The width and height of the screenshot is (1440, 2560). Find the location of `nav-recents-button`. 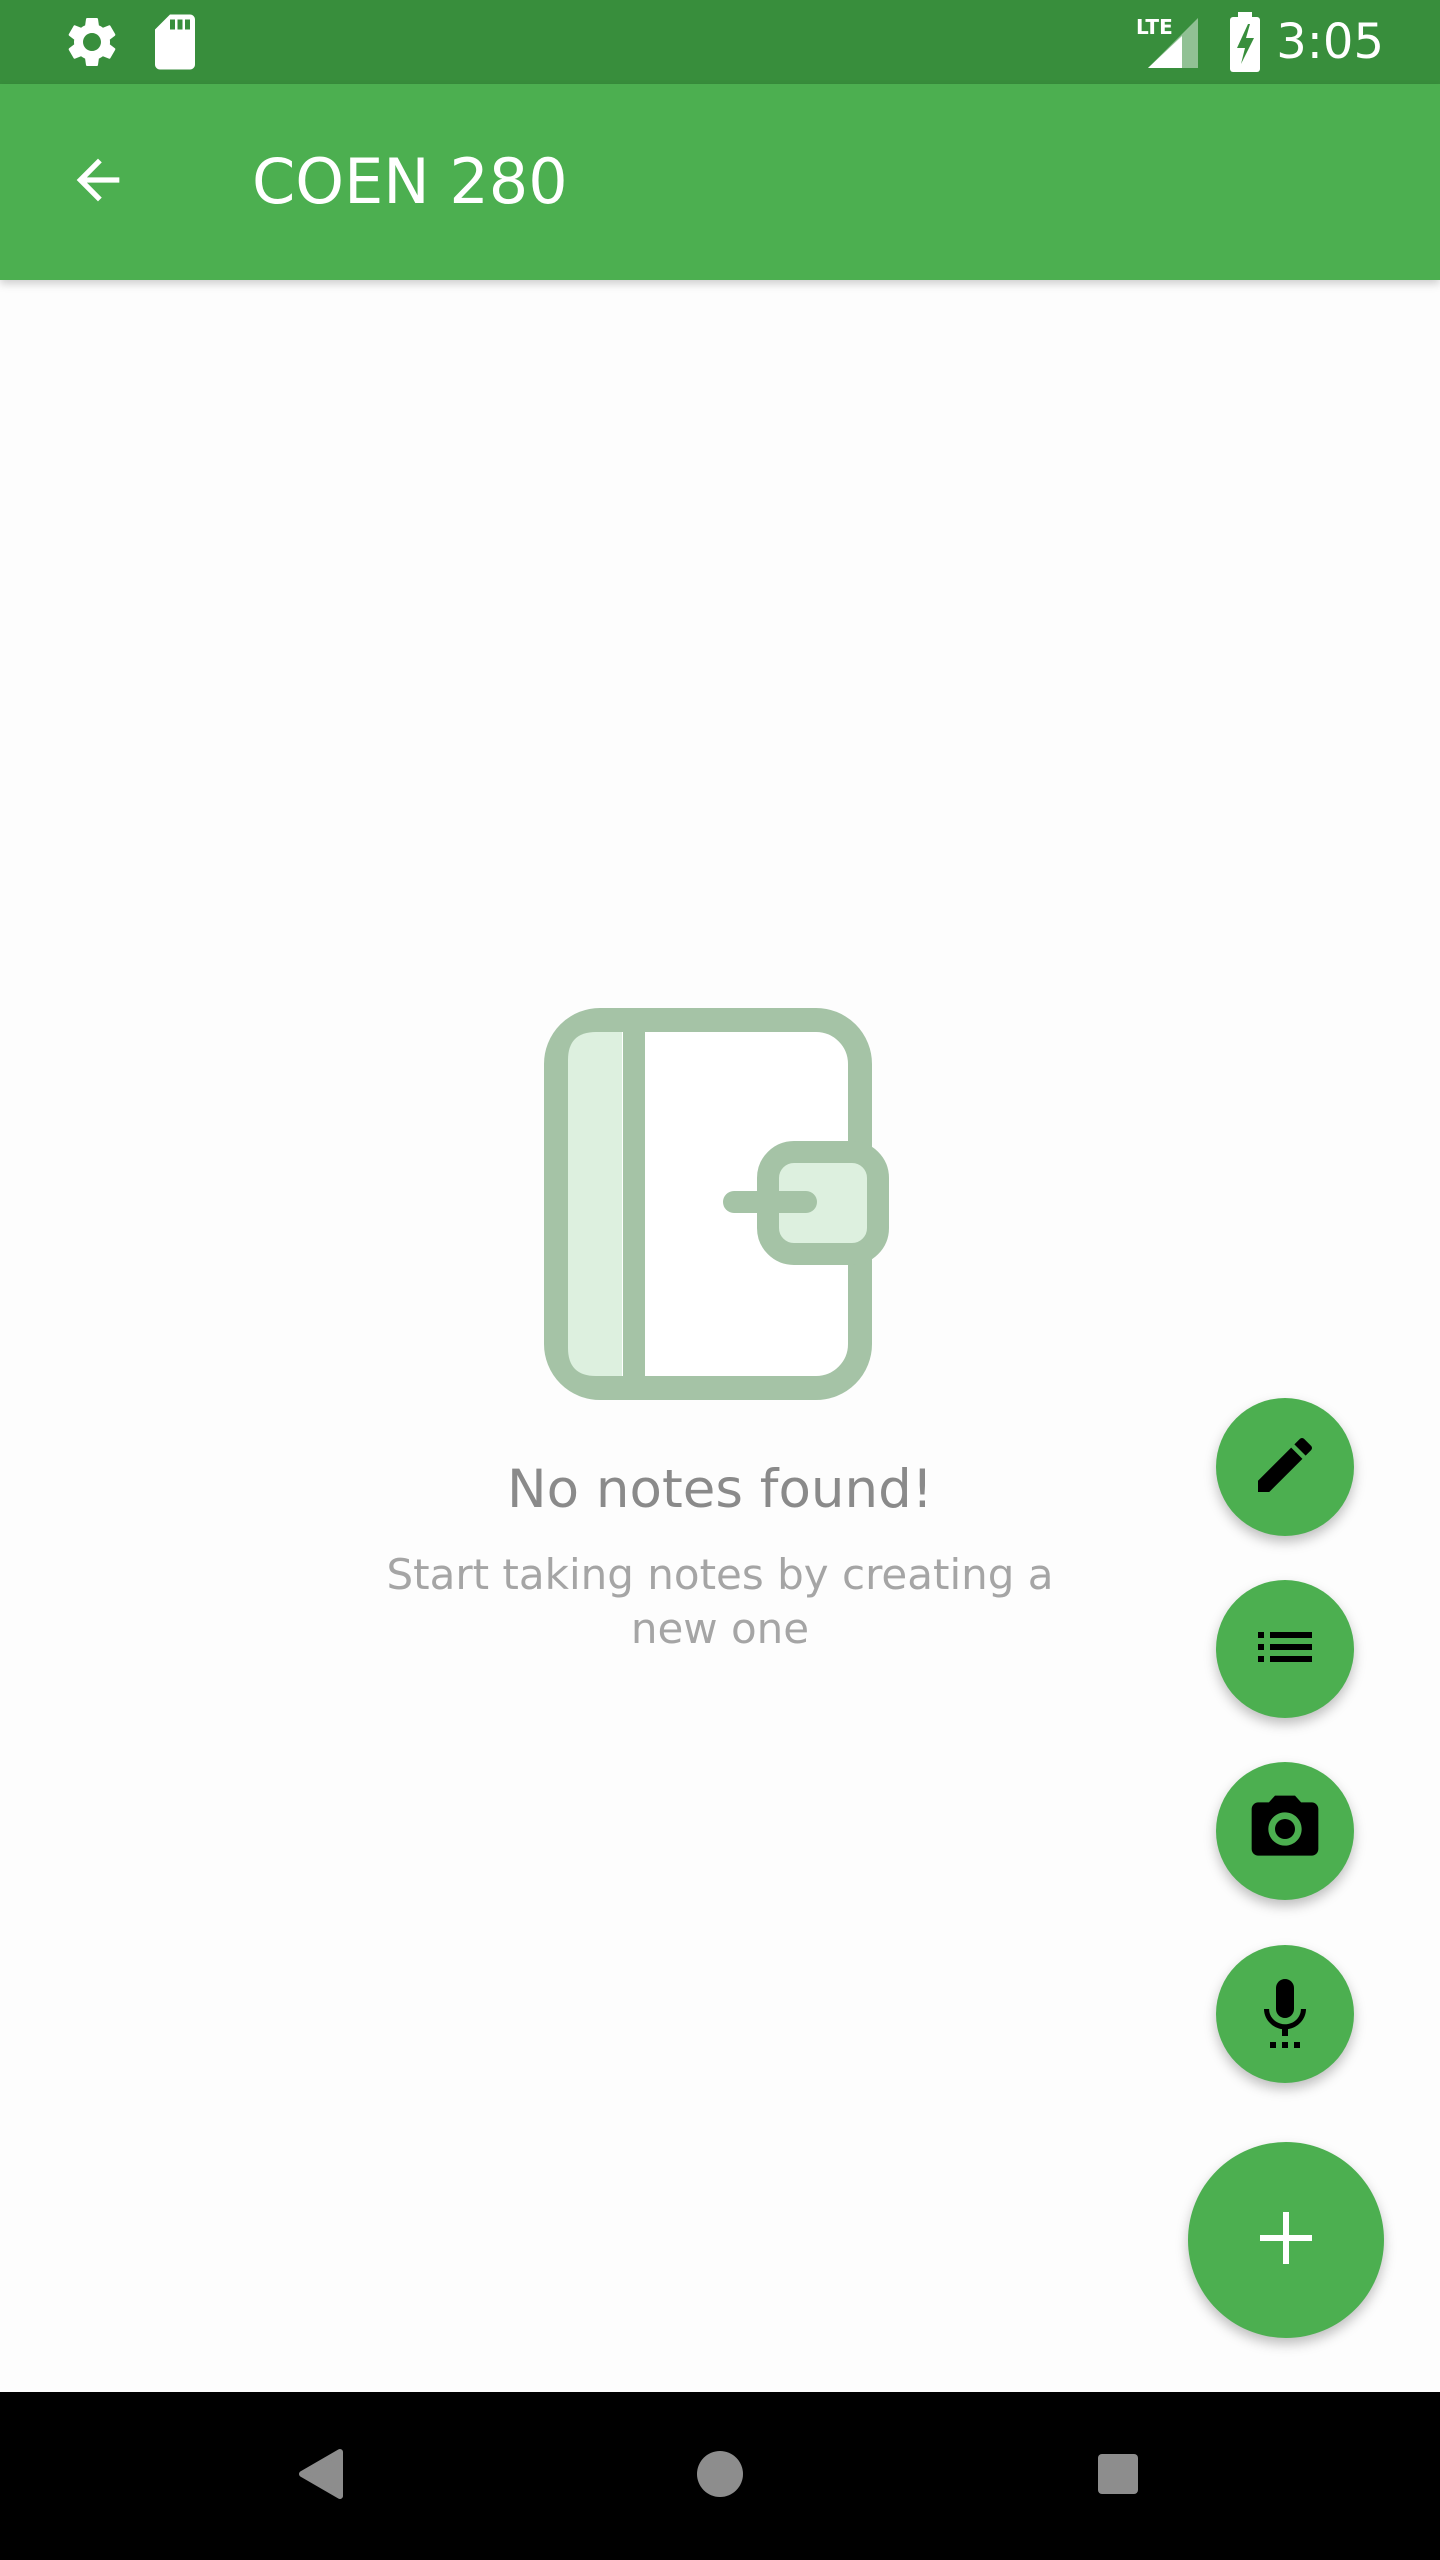

nav-recents-button is located at coordinates (1118, 2476).